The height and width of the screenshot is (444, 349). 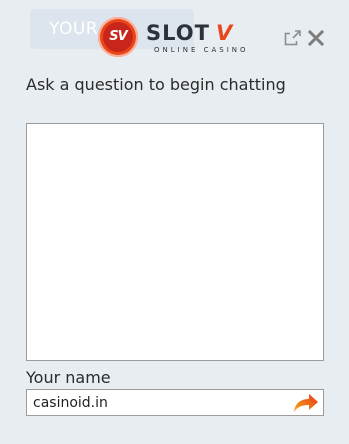 What do you see at coordinates (306, 403) in the screenshot?
I see `send-arrow-icon` at bounding box center [306, 403].